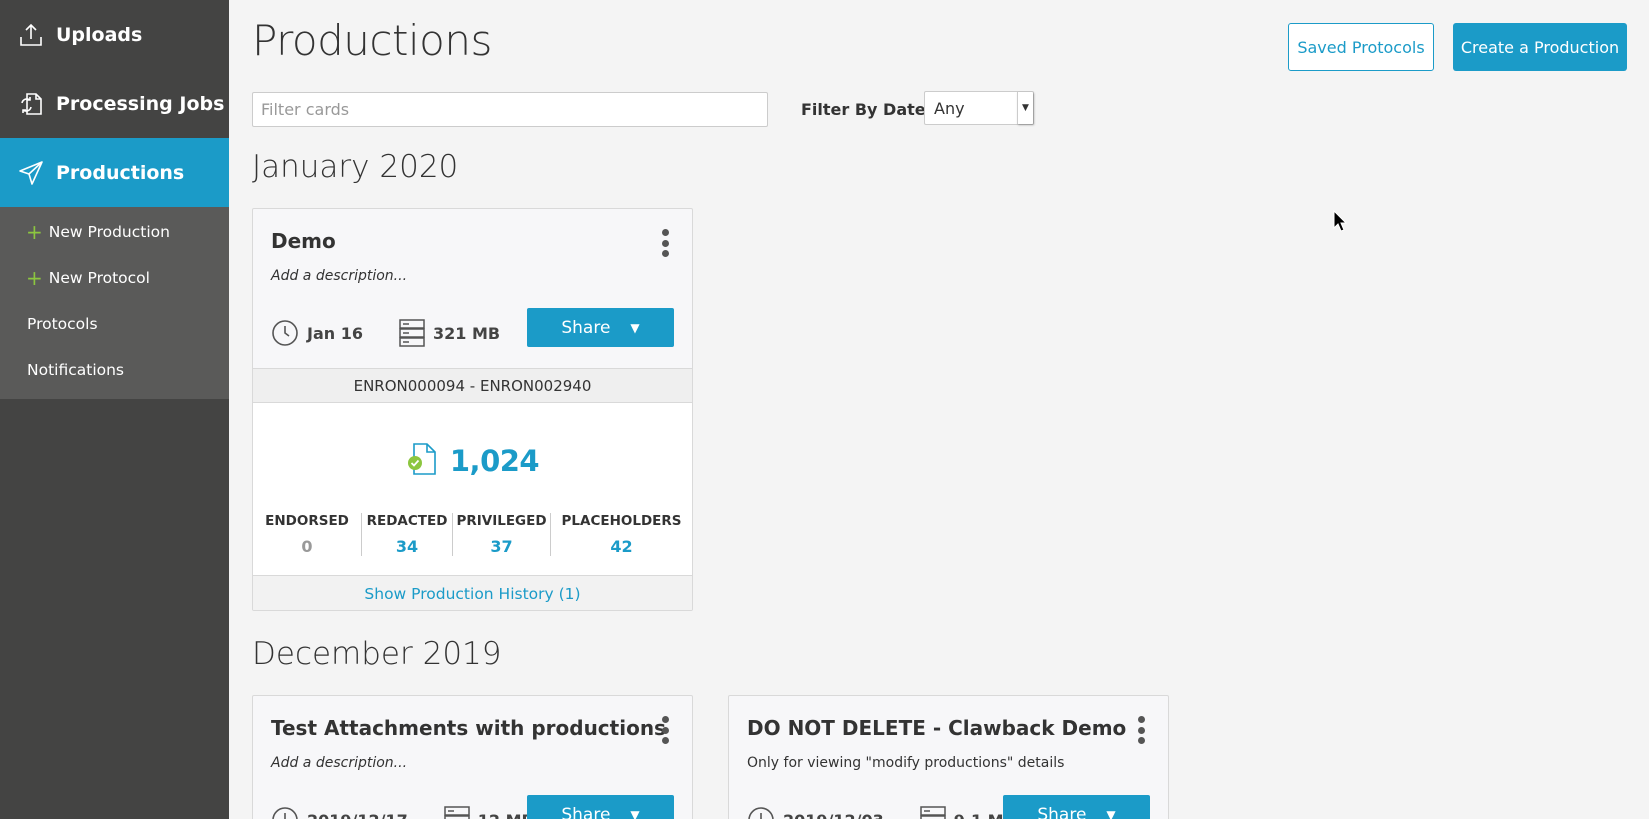 This screenshot has width=1649, height=819. I want to click on card-meta: 2019/12/03 9.1 MB, so click(881, 812).